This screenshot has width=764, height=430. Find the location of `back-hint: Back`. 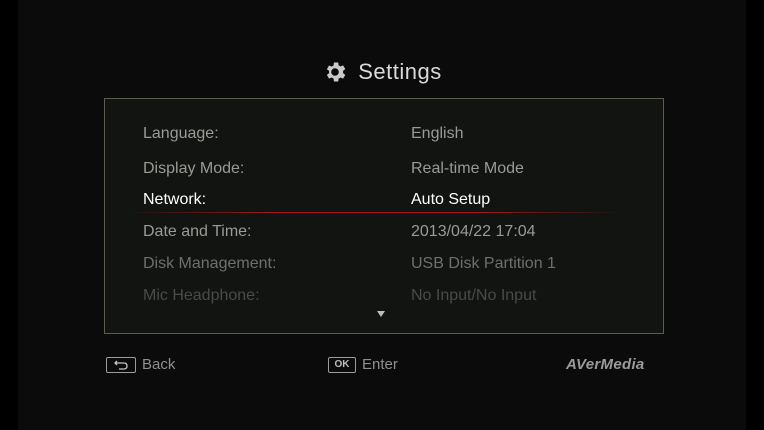

back-hint: Back is located at coordinates (140, 364).